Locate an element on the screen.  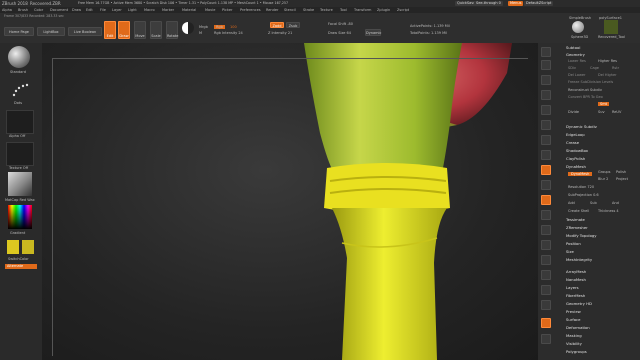
material-slot is located at coordinates (20, 184).